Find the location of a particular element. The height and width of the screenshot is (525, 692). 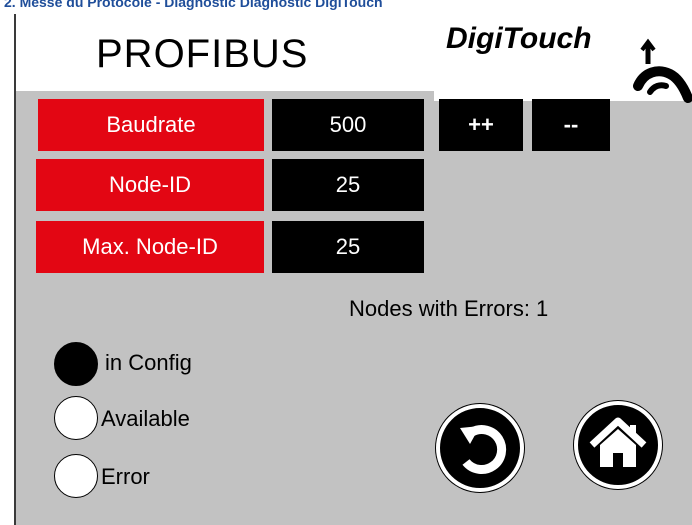

in-config-indicator is located at coordinates (76, 364).